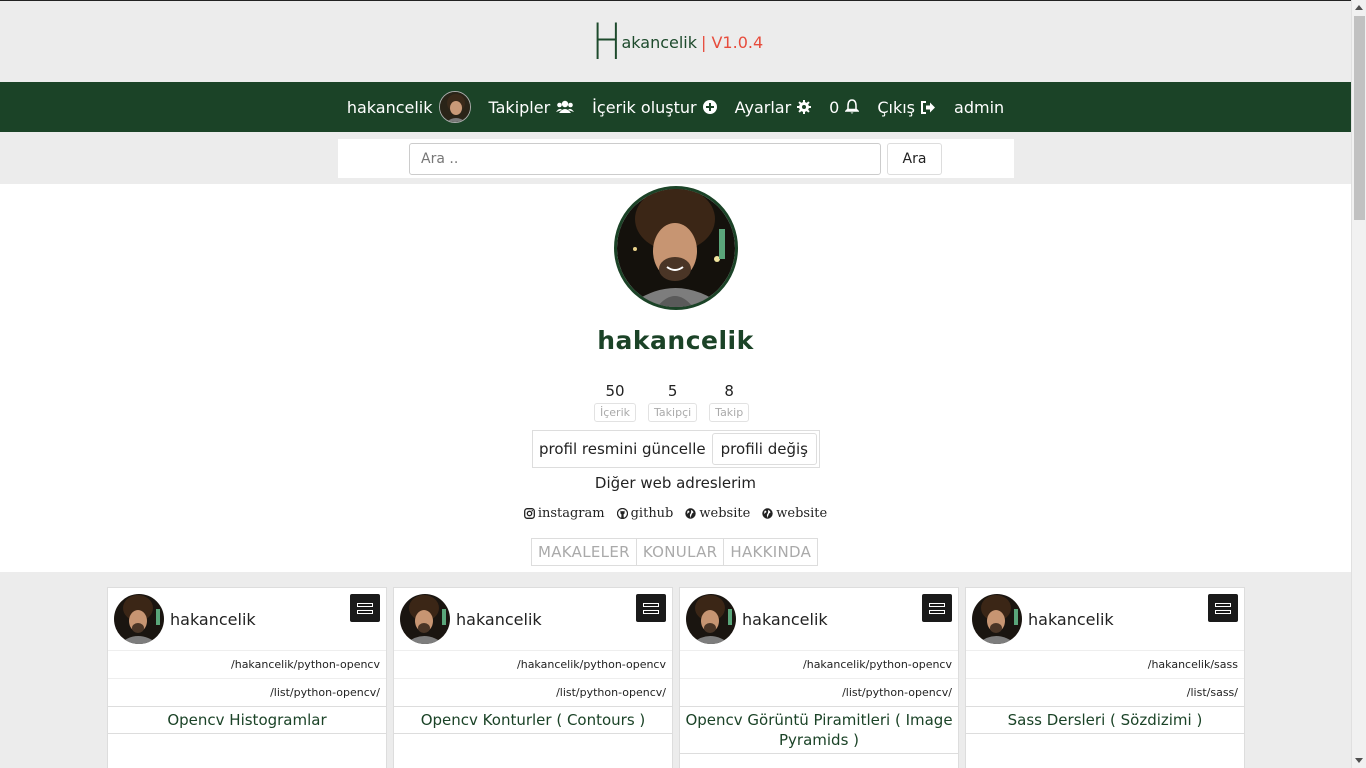 This screenshot has height=768, width=1366. Describe the element at coordinates (729, 412) in the screenshot. I see `stat-label: Takip` at that location.